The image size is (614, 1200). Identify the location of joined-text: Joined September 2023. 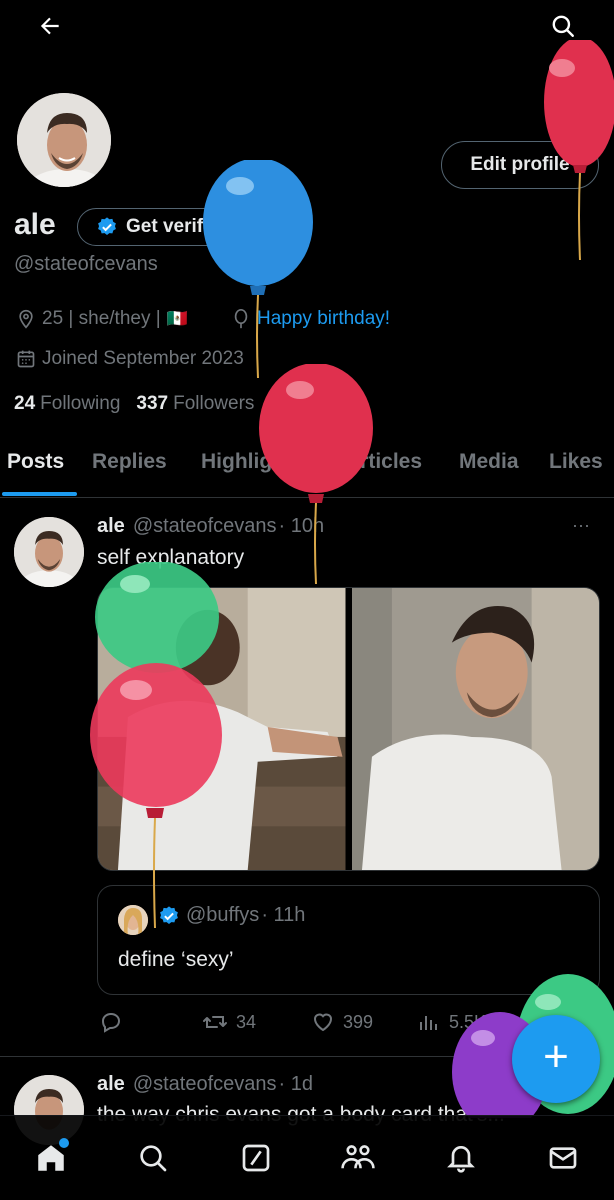
(143, 358).